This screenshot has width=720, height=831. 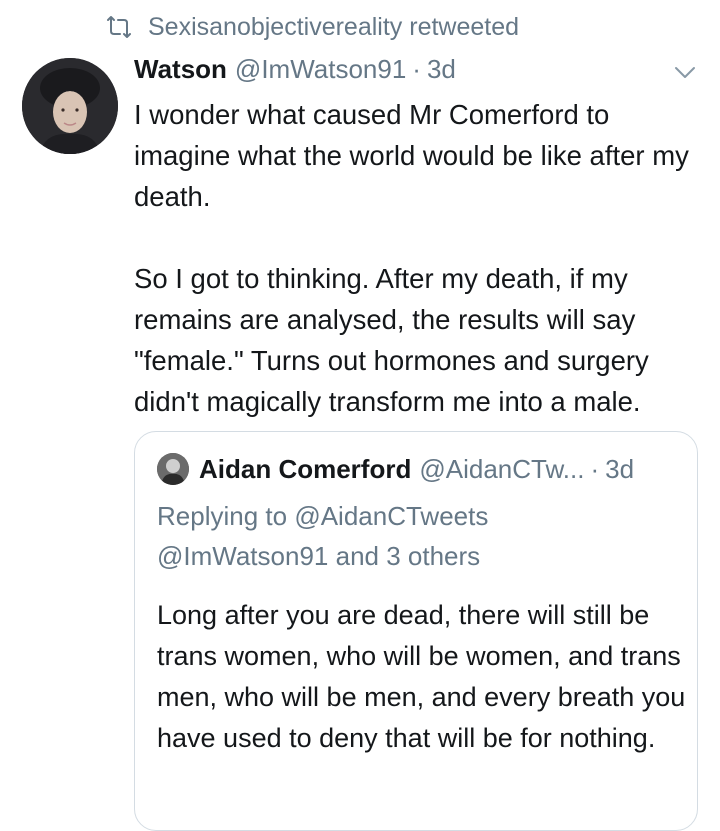 I want to click on quoted-tweet-header: Aidan Comerford @AidanCTw... · 3d, so click(x=395, y=469).